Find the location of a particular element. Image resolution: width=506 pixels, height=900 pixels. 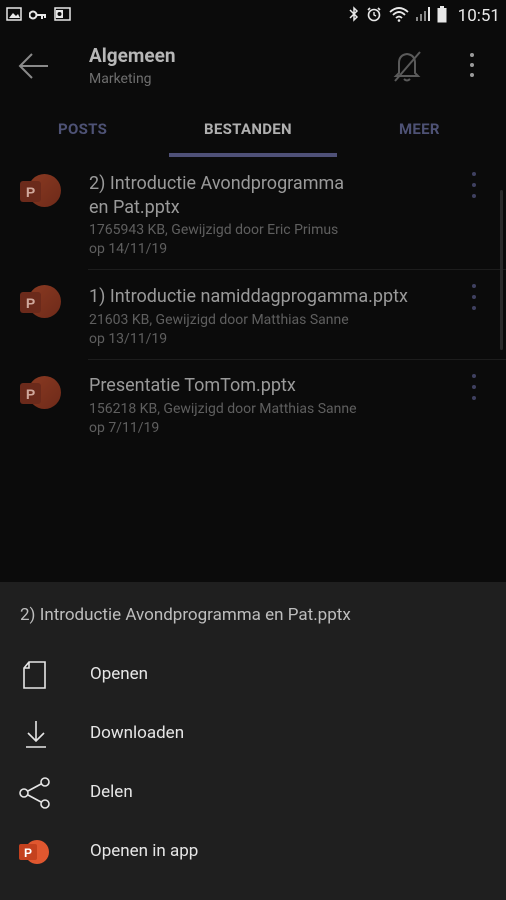

bell-off-icon is located at coordinates (407, 66).